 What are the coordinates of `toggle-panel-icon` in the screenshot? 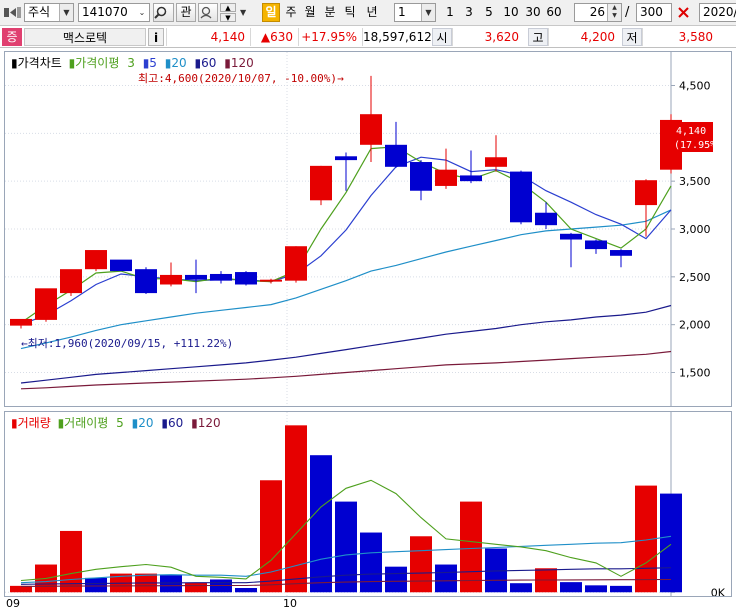 It's located at (13, 12).